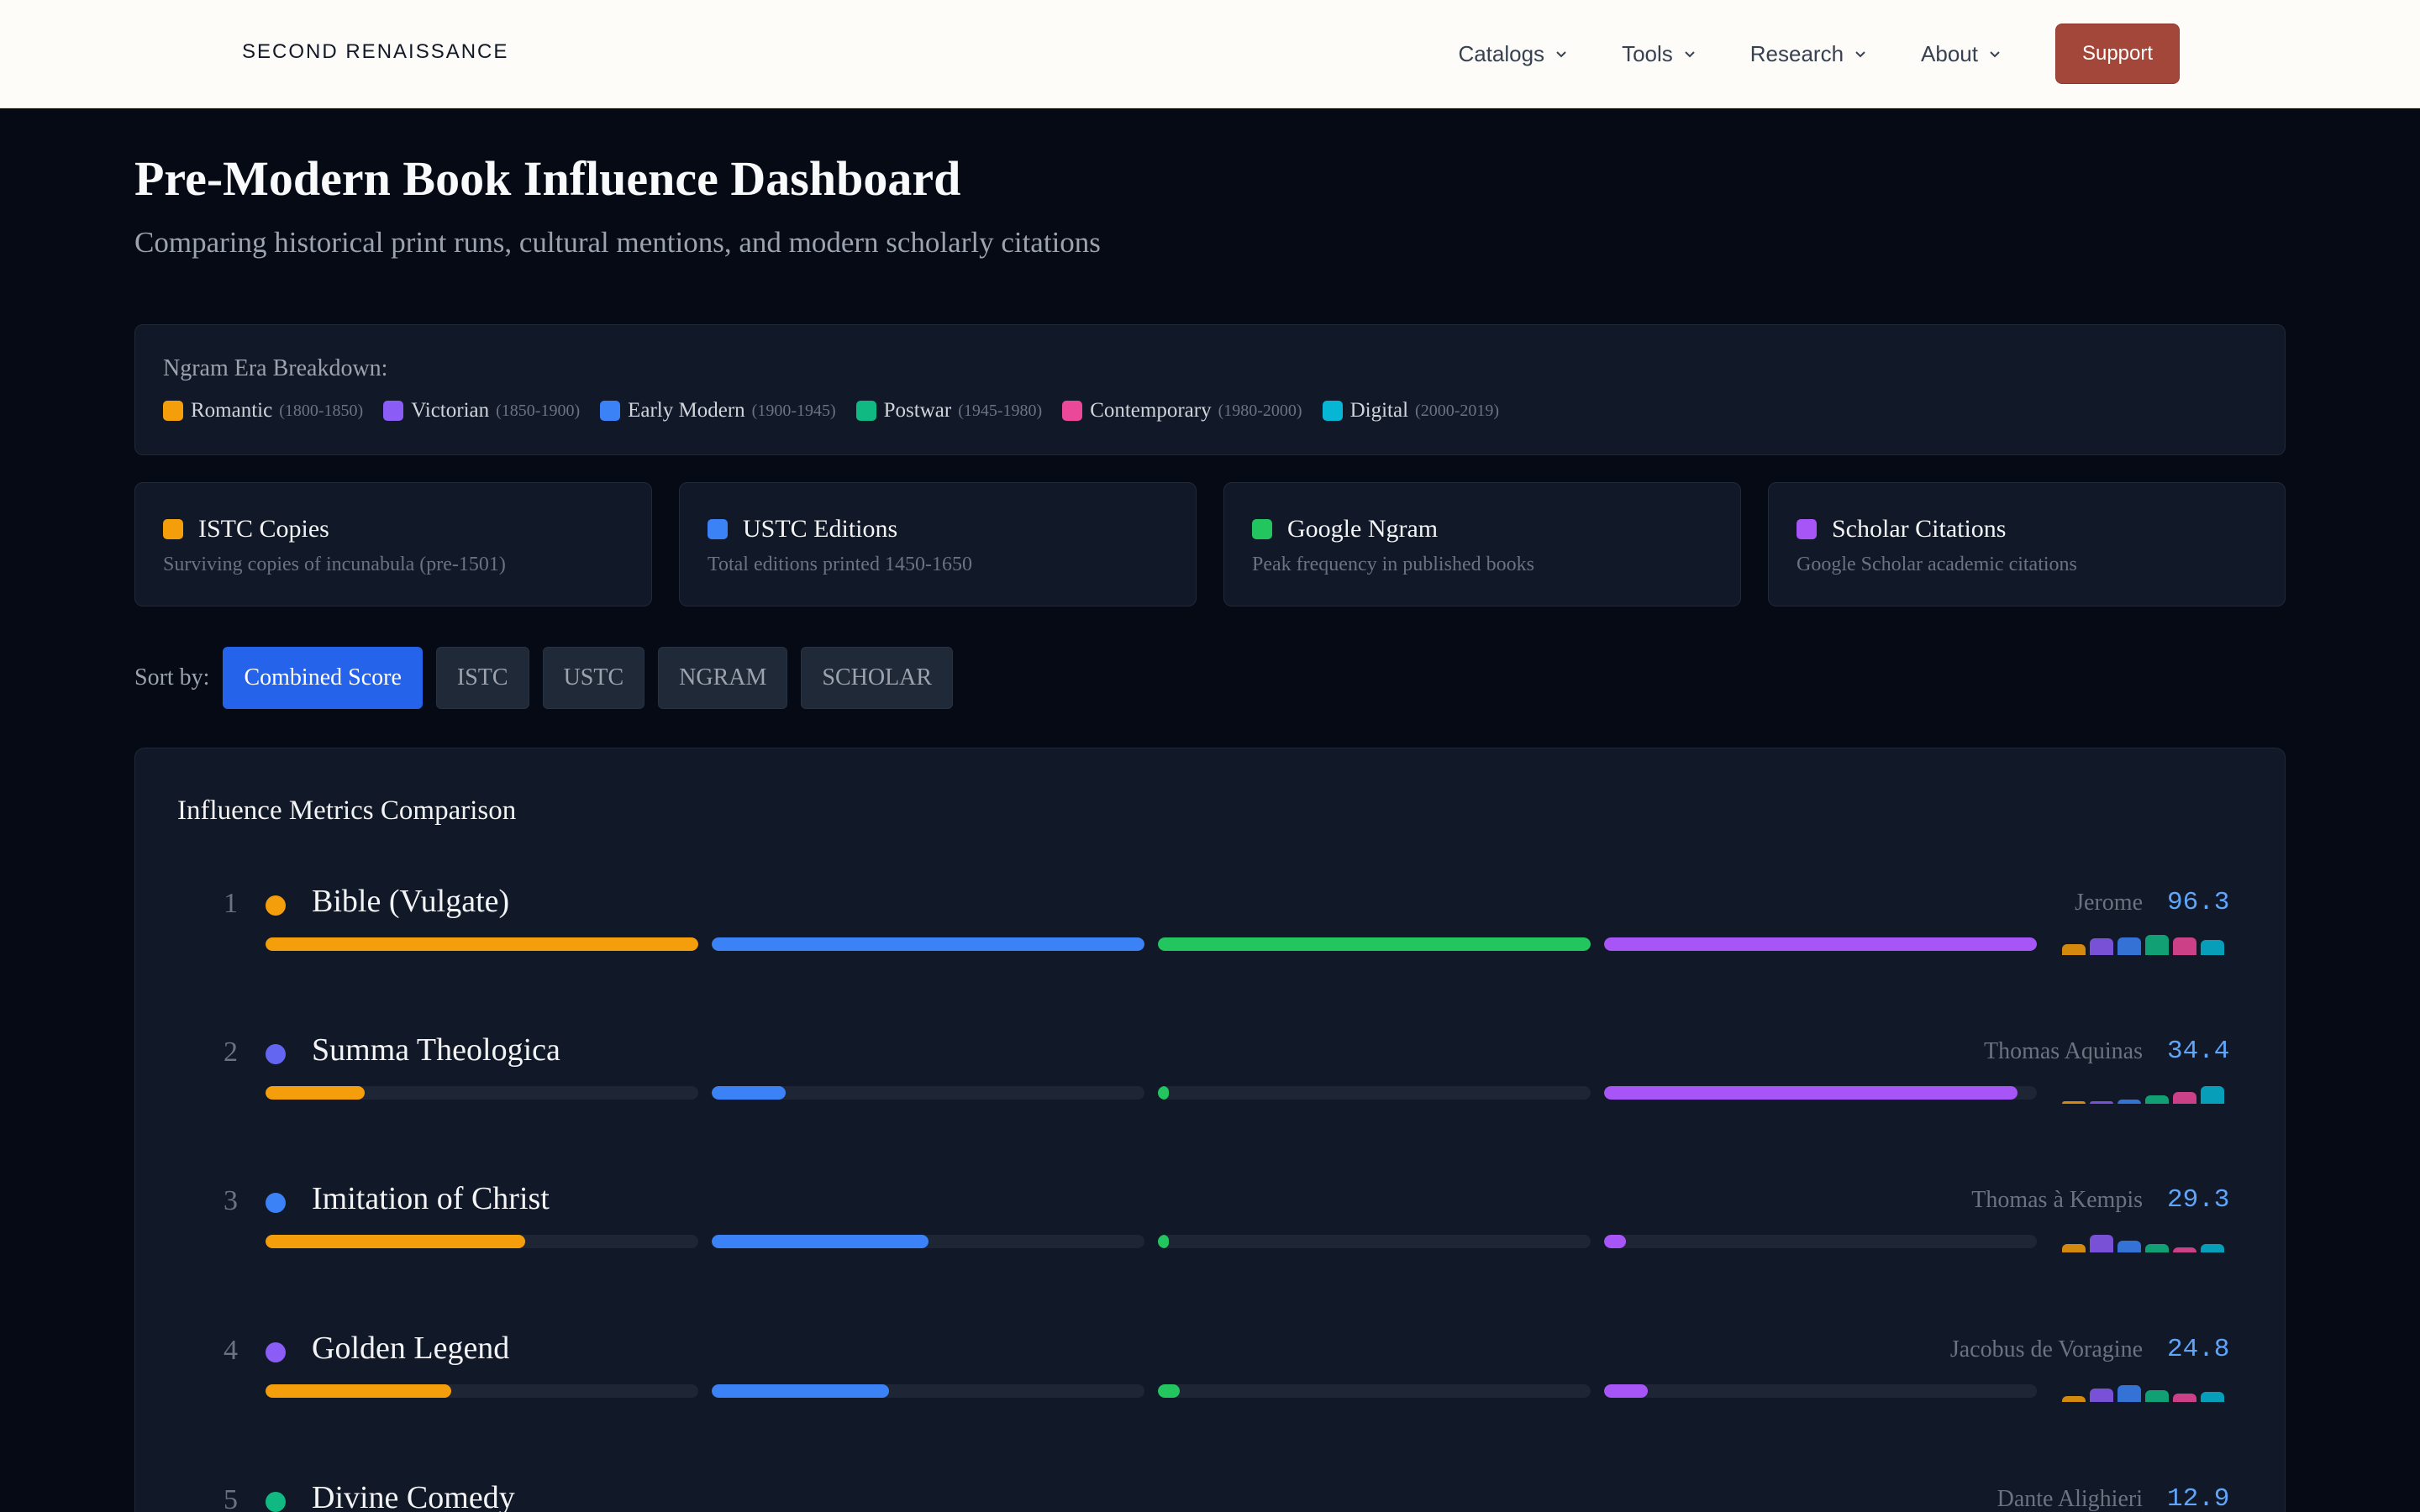 Image resolution: width=2420 pixels, height=1512 pixels. What do you see at coordinates (411, 901) in the screenshot?
I see `book-title: Bible (Vulgate)` at bounding box center [411, 901].